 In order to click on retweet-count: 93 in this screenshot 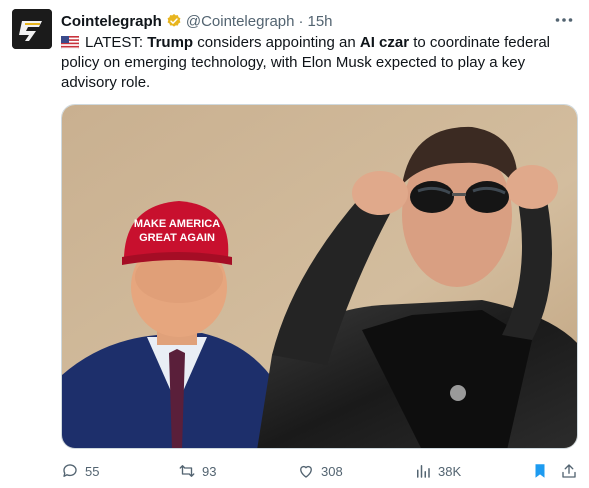, I will do `click(209, 471)`.